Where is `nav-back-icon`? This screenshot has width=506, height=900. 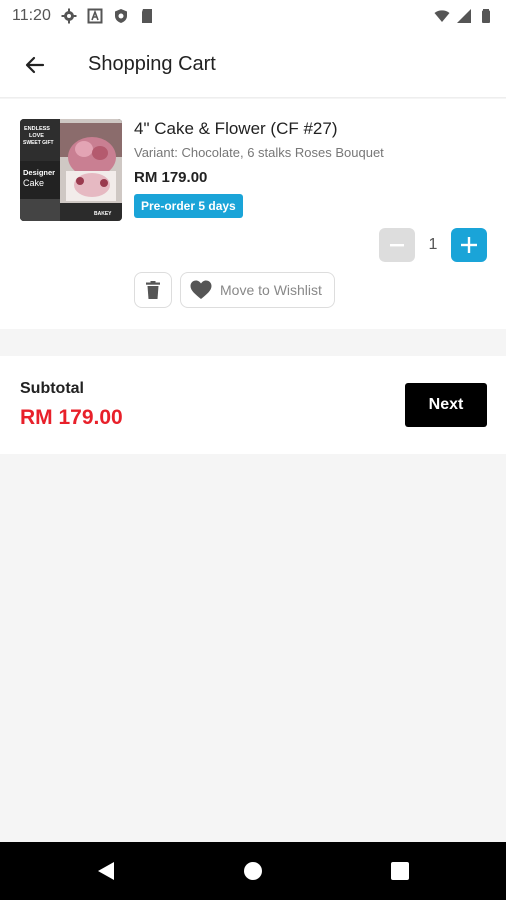 nav-back-icon is located at coordinates (106, 871).